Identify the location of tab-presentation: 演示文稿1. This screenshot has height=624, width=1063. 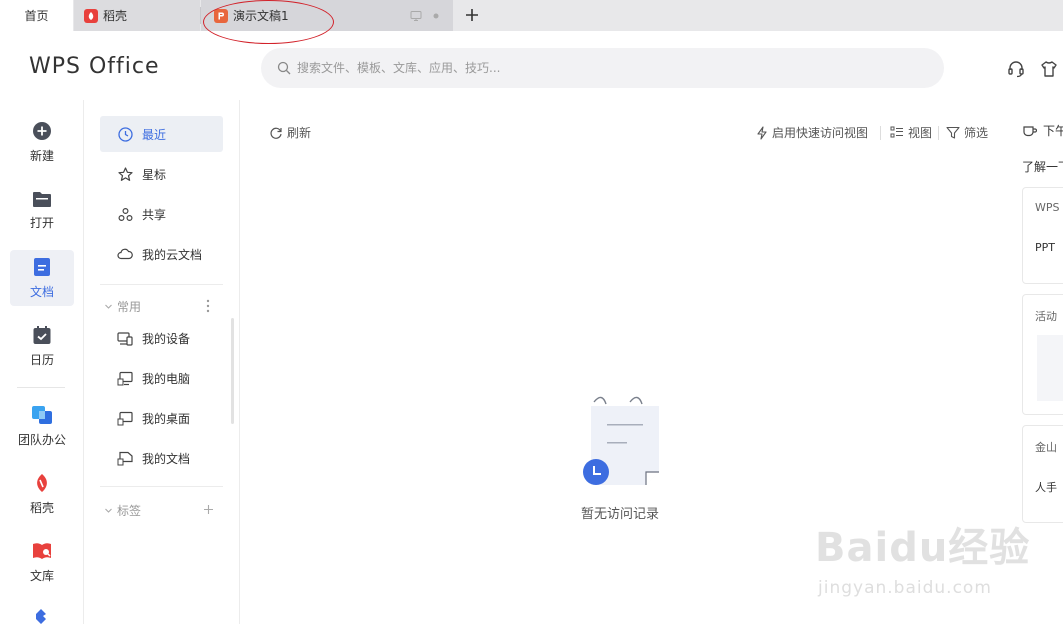
(327, 15).